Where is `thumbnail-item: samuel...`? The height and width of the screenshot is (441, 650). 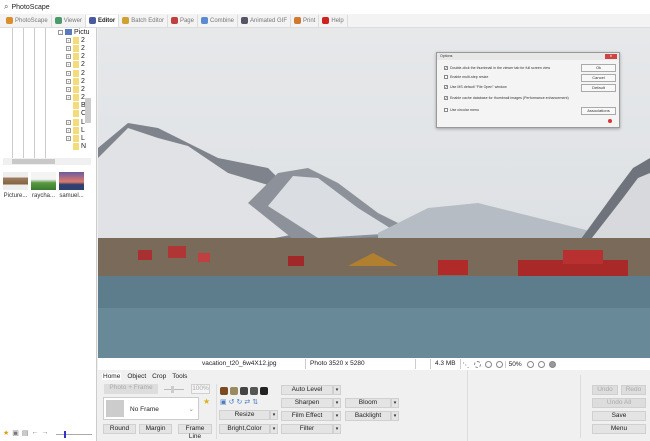 thumbnail-item: samuel... is located at coordinates (71, 185).